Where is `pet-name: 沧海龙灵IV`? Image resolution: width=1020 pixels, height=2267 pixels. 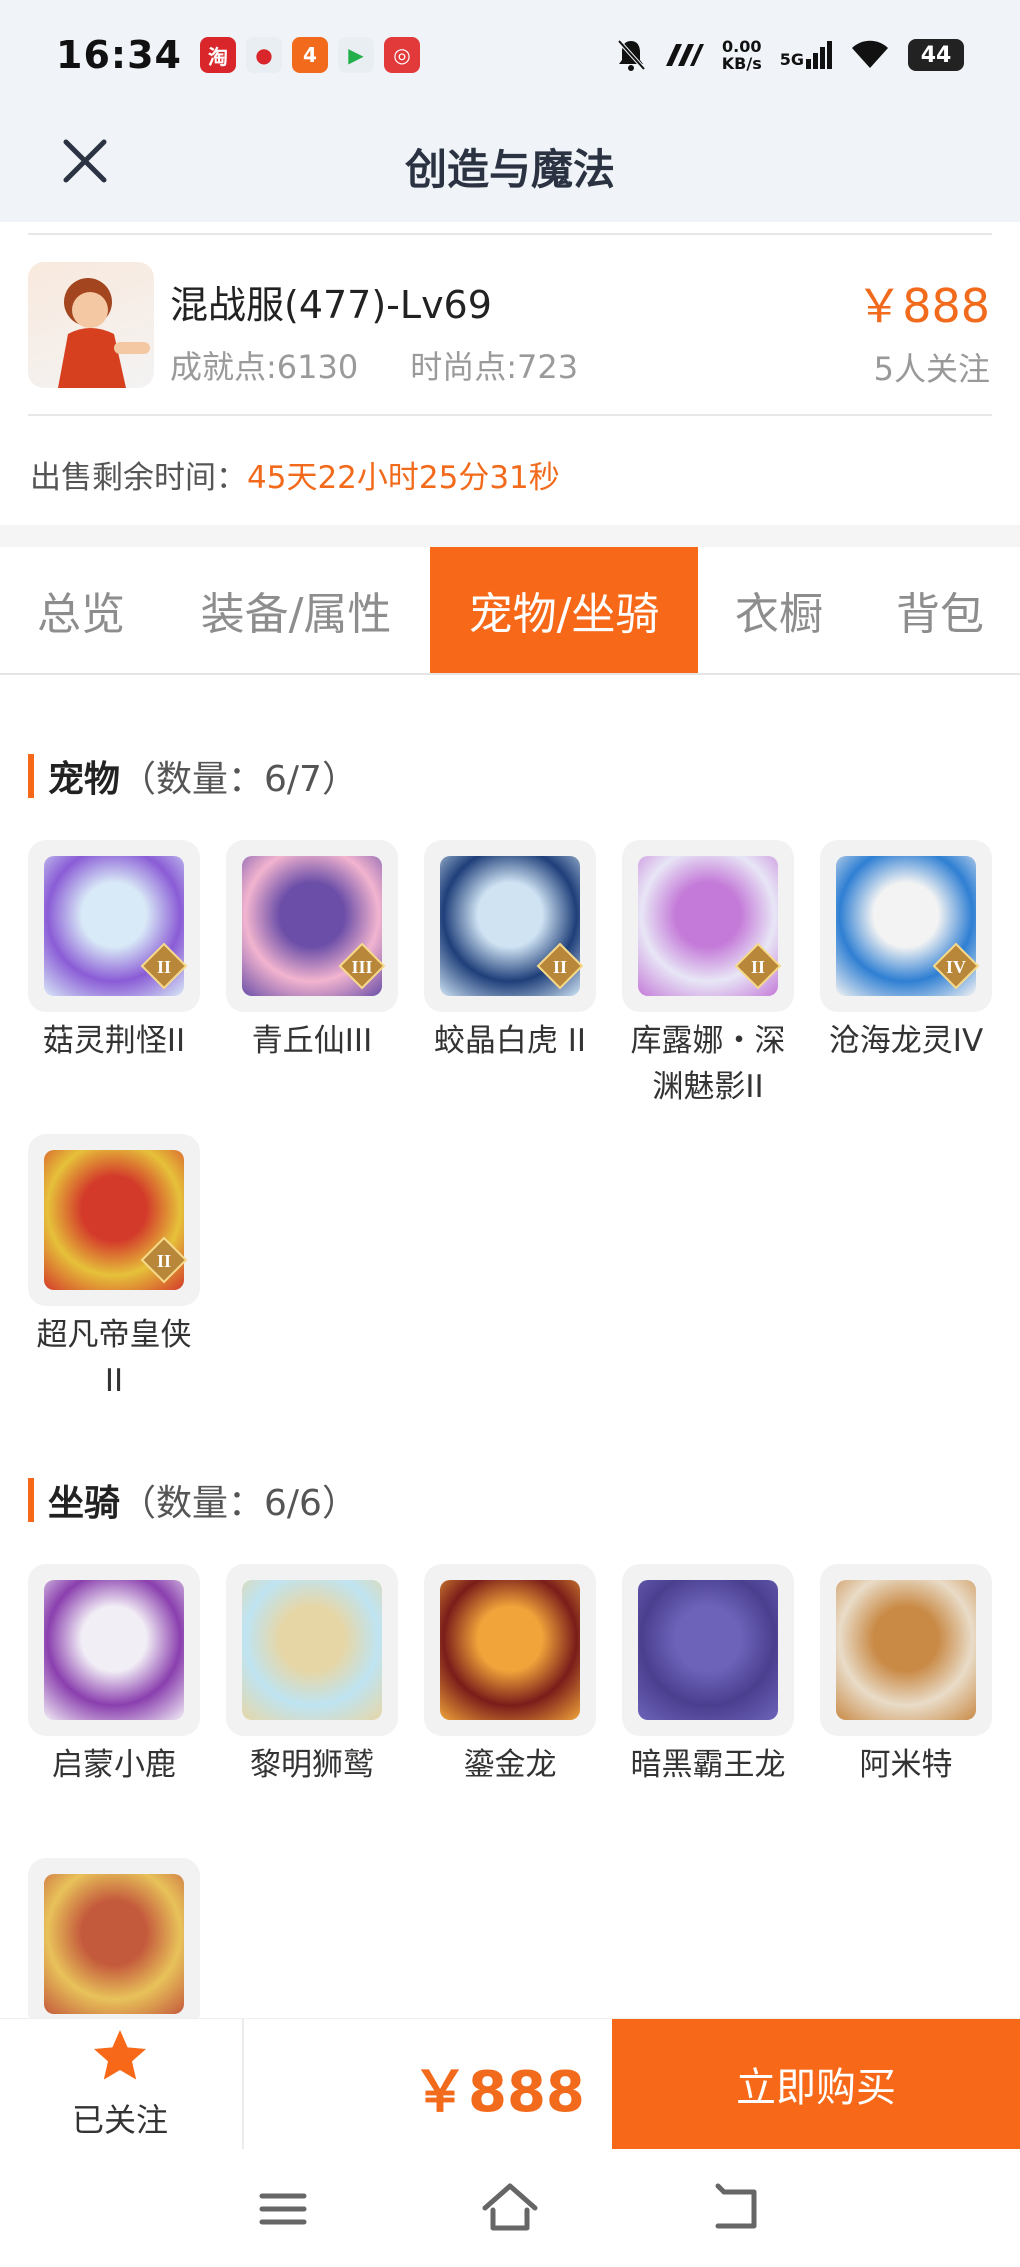
pet-name: 沧海龙灵IV is located at coordinates (906, 1041).